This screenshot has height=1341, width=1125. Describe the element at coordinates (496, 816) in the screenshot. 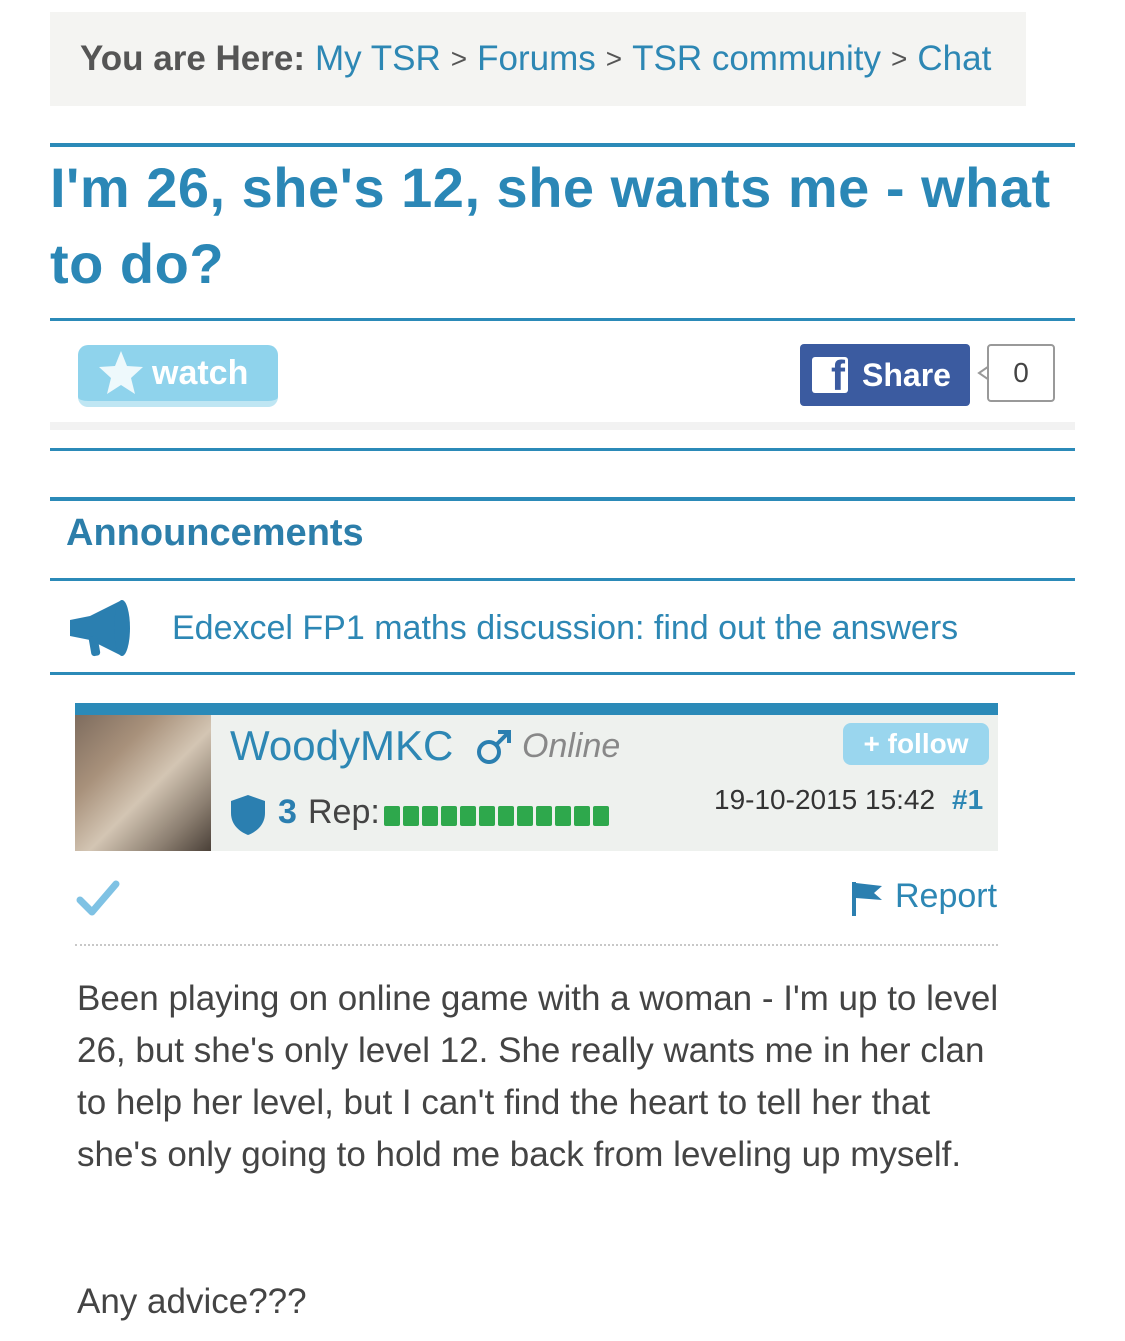

I see `rep-bar` at that location.